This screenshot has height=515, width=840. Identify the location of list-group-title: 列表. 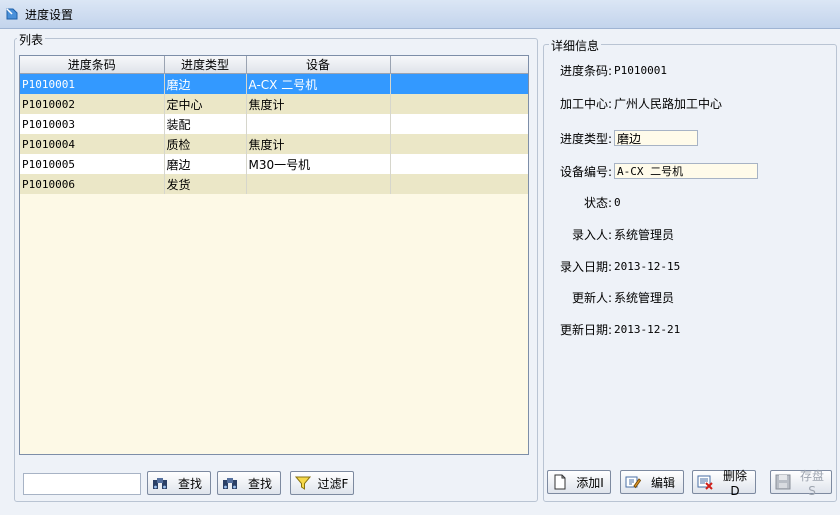
(31, 39).